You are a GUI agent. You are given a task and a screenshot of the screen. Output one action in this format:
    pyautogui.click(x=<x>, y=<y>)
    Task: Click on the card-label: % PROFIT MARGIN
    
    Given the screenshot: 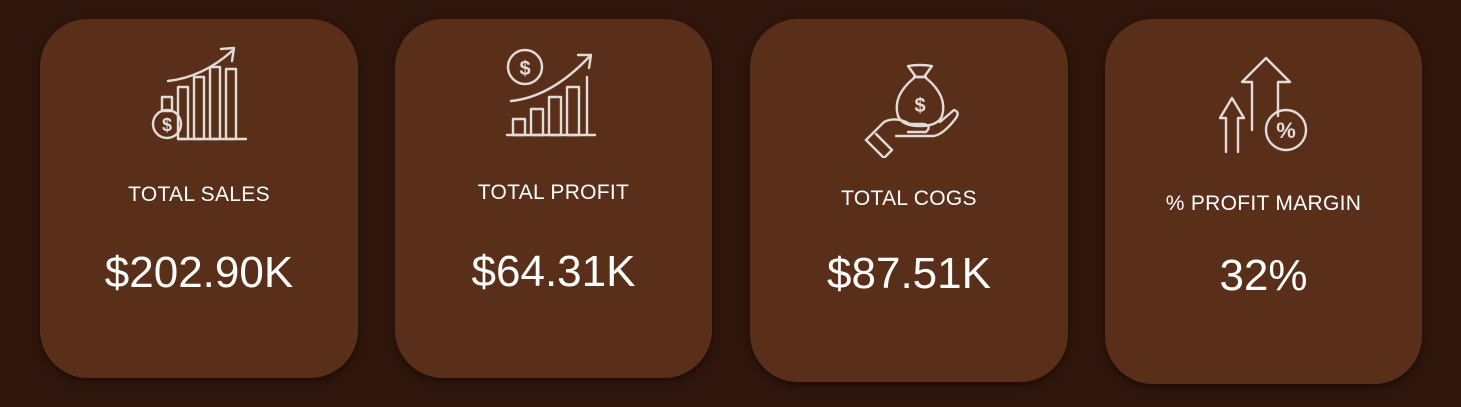 What is the action you would take?
    pyautogui.click(x=1263, y=203)
    